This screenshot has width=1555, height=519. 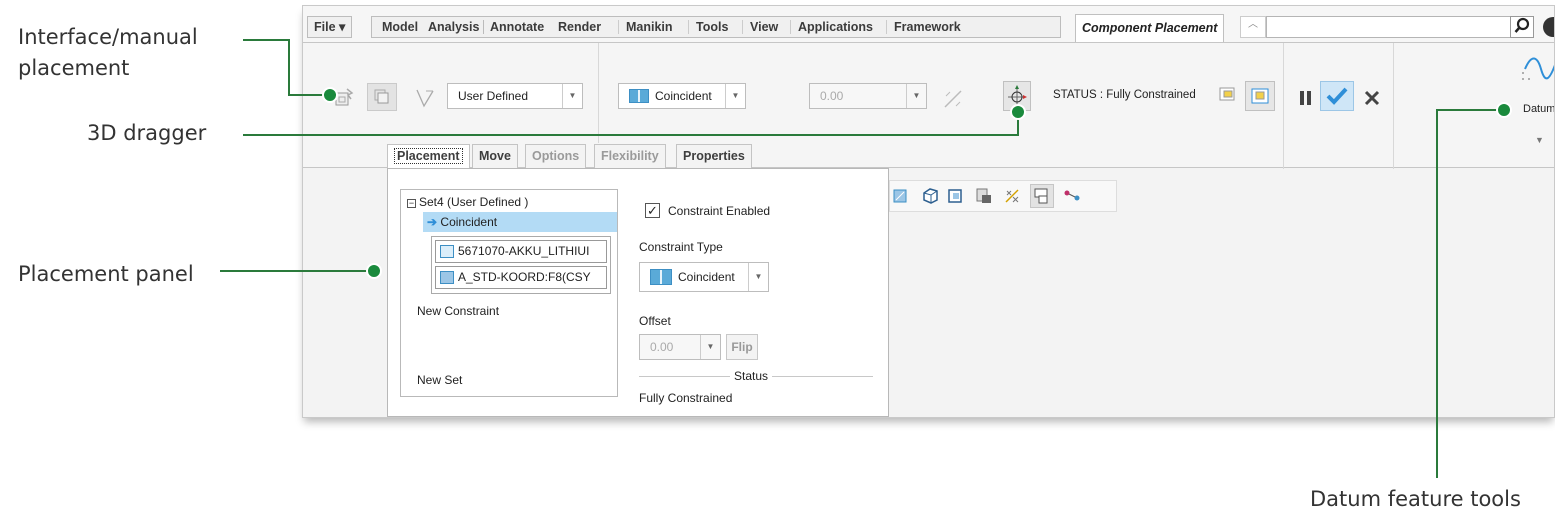 I want to click on reference-item: 5671070-AKKU_LITHIUI, so click(x=521, y=251).